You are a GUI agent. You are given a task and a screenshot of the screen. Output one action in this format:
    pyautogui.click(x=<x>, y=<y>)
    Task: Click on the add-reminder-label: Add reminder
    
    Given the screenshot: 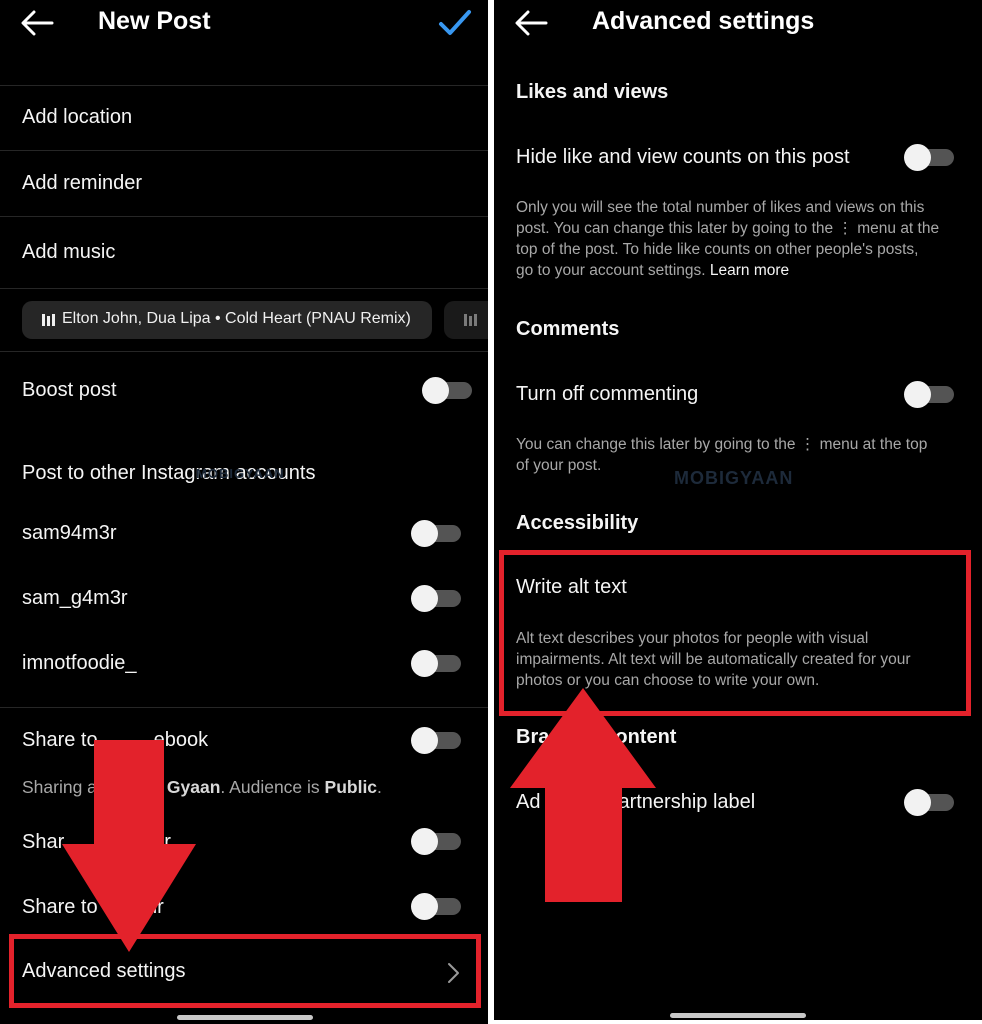 What is the action you would take?
    pyautogui.click(x=82, y=183)
    